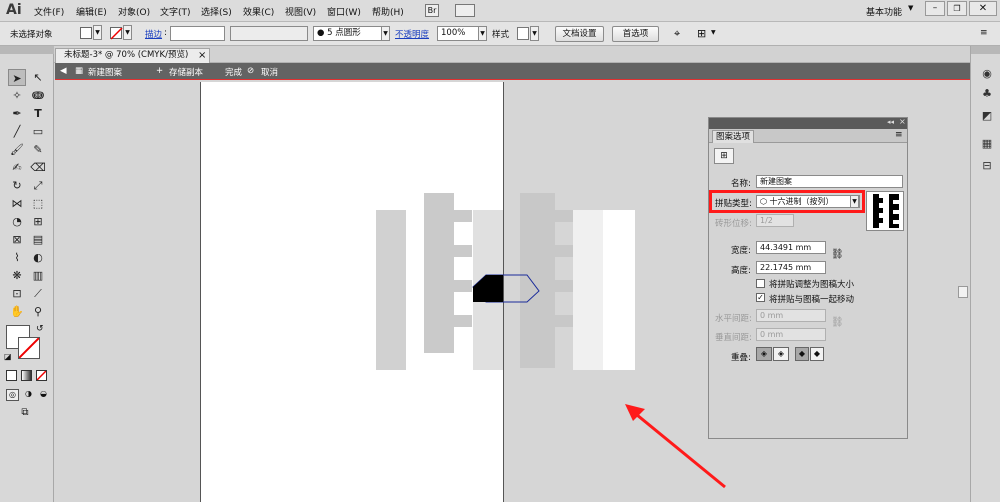  Describe the element at coordinates (38, 311) in the screenshot. I see `zoom-tool-icon: ⚲` at that location.